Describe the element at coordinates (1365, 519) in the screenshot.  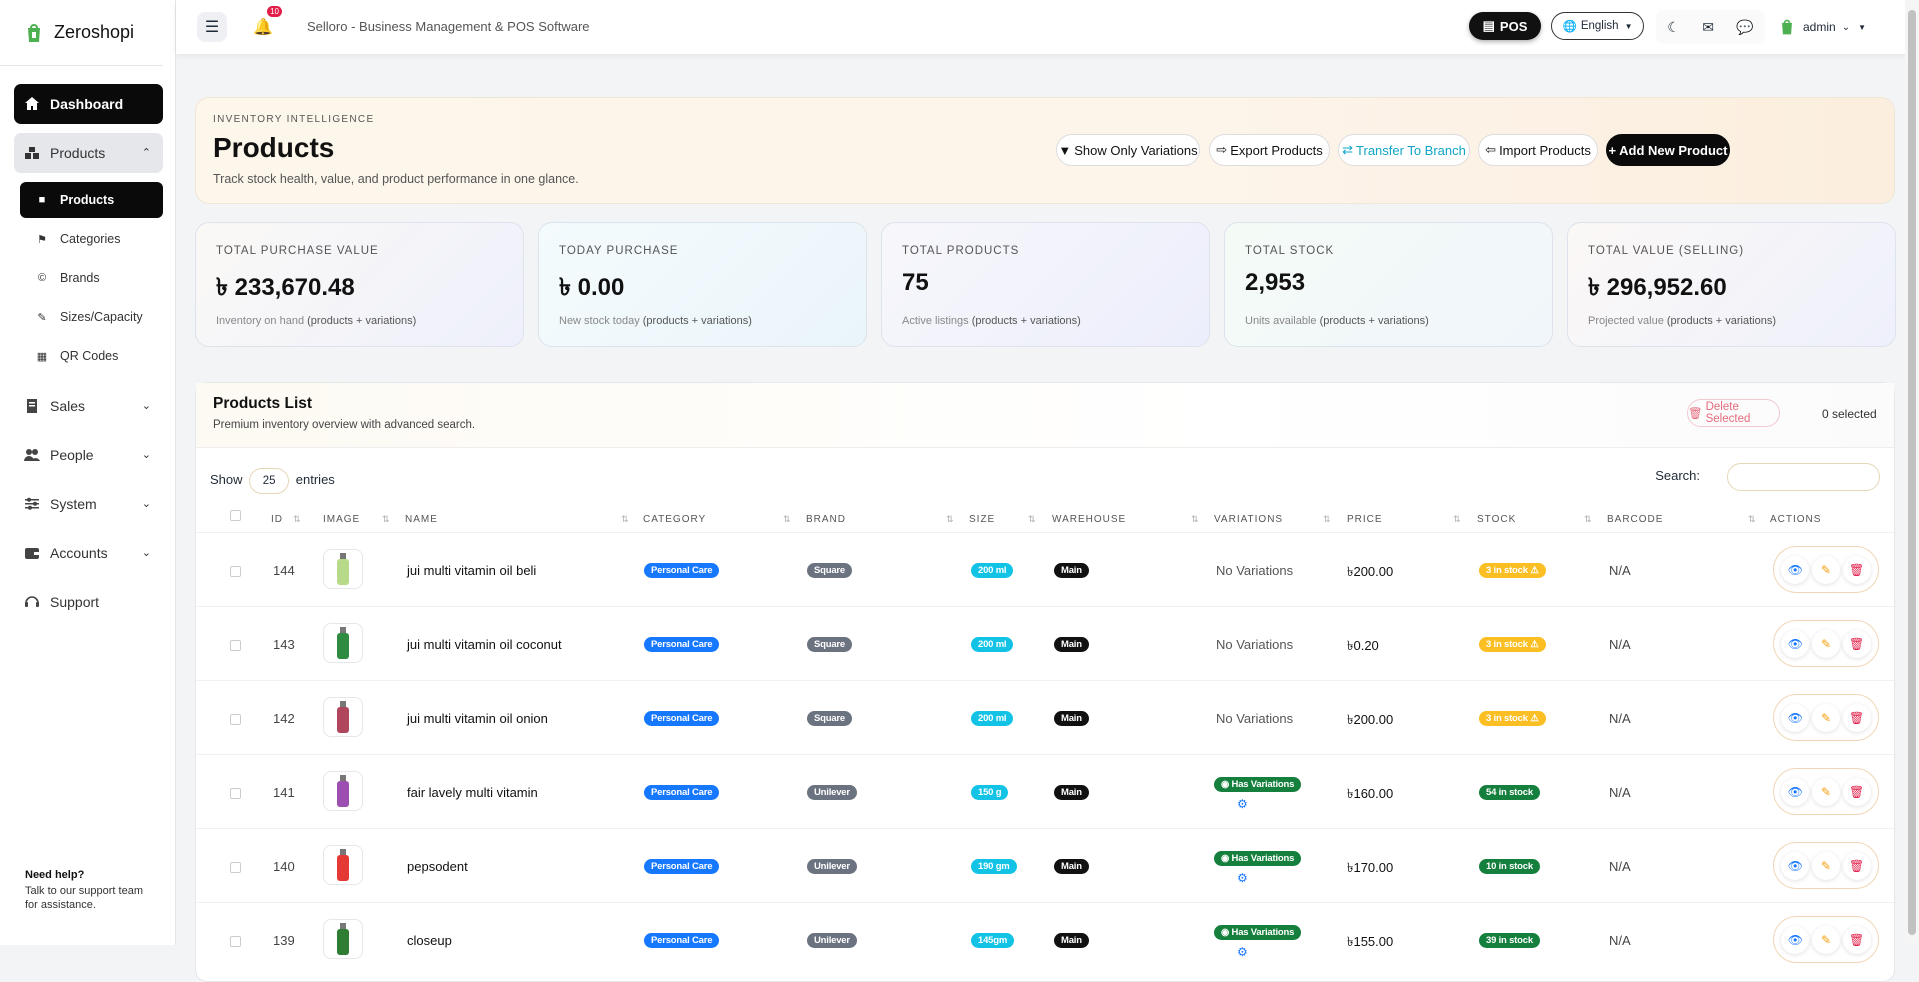
I see `column-header-price: PRICE` at that location.